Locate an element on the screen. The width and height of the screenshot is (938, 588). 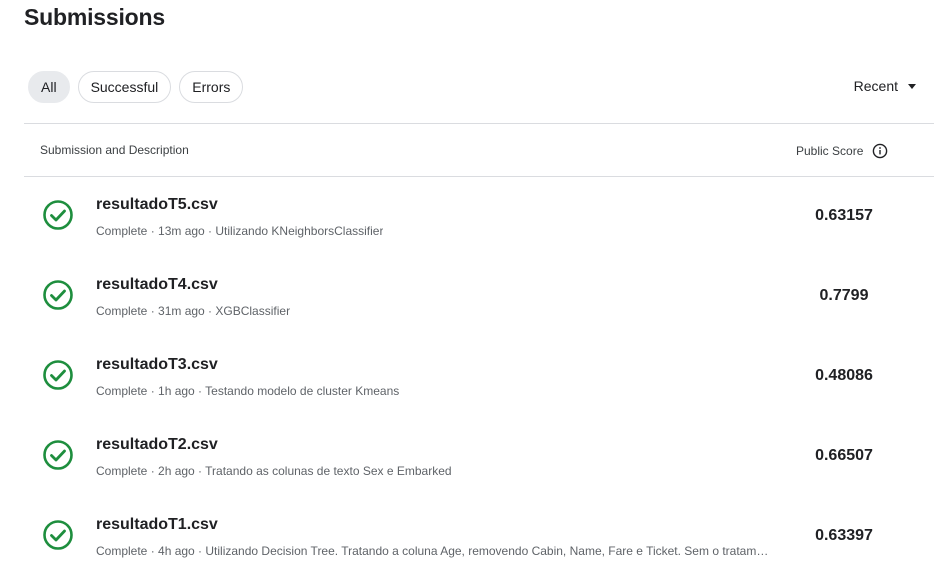
filter-chips: All Successful Errors is located at coordinates (136, 87).